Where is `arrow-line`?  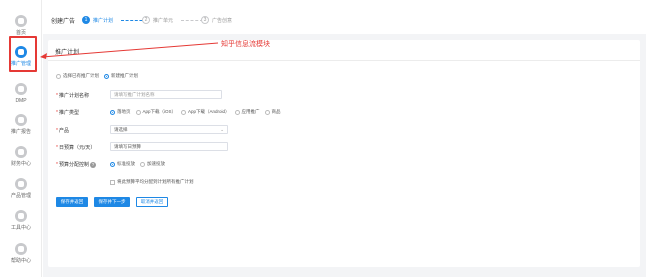
arrow-line is located at coordinates (130, 50).